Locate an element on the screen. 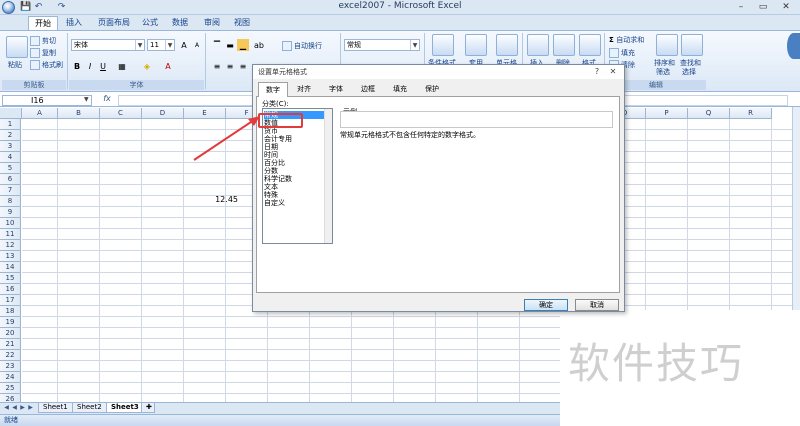 The image size is (800, 426). row-header: 4 is located at coordinates (10, 157).